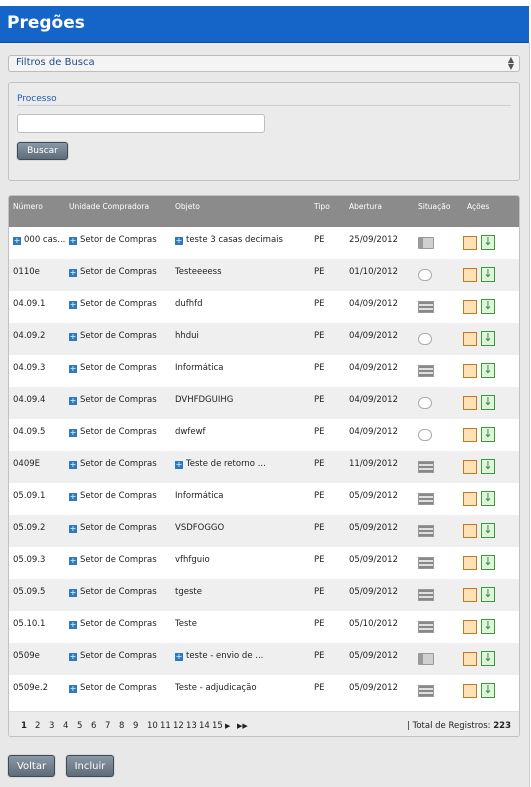 This screenshot has height=787, width=531. I want to click on last-page-icon: ▶▶, so click(242, 726).